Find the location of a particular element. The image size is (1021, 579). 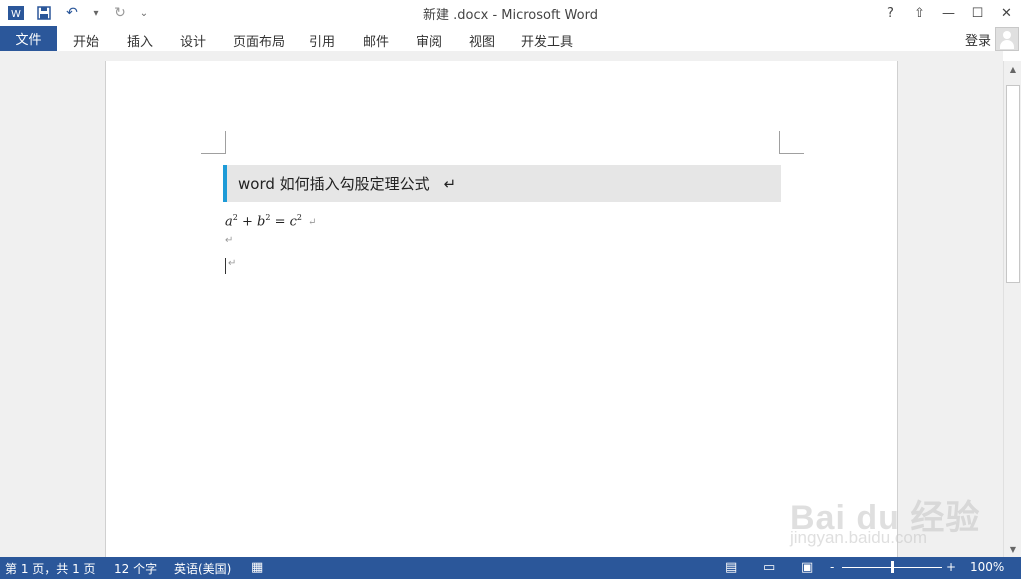

word-count: 12 个字 is located at coordinates (135, 568).